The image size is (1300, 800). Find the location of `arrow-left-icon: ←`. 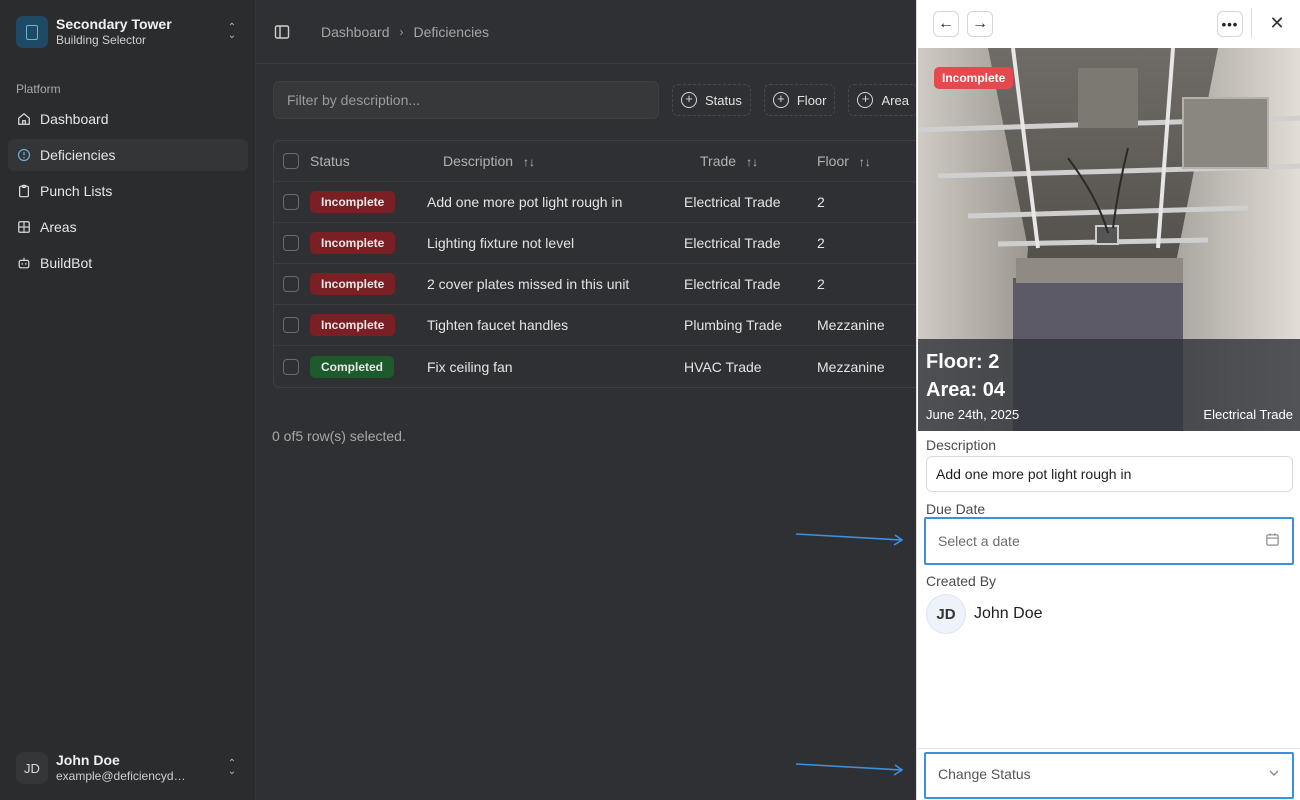

arrow-left-icon: ← is located at coordinates (946, 23).